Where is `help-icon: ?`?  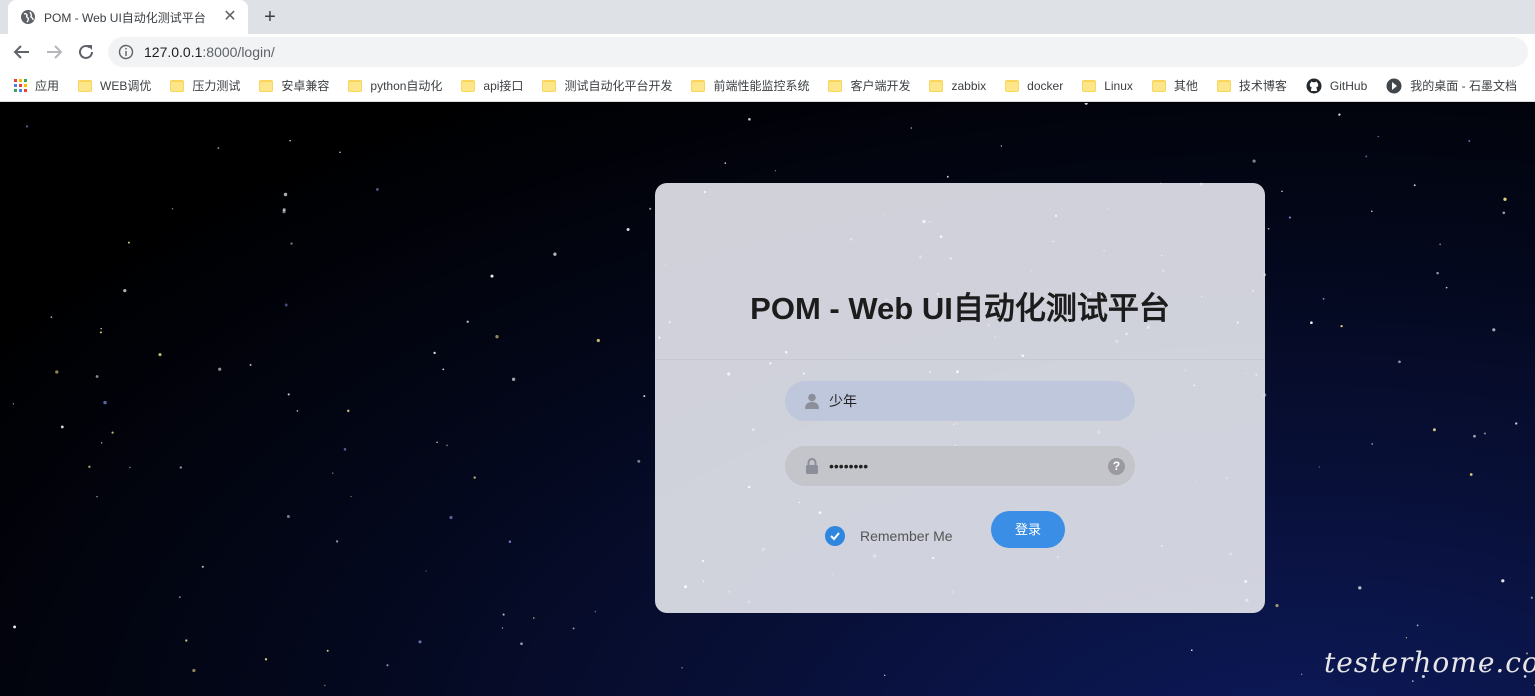 help-icon: ? is located at coordinates (1116, 466).